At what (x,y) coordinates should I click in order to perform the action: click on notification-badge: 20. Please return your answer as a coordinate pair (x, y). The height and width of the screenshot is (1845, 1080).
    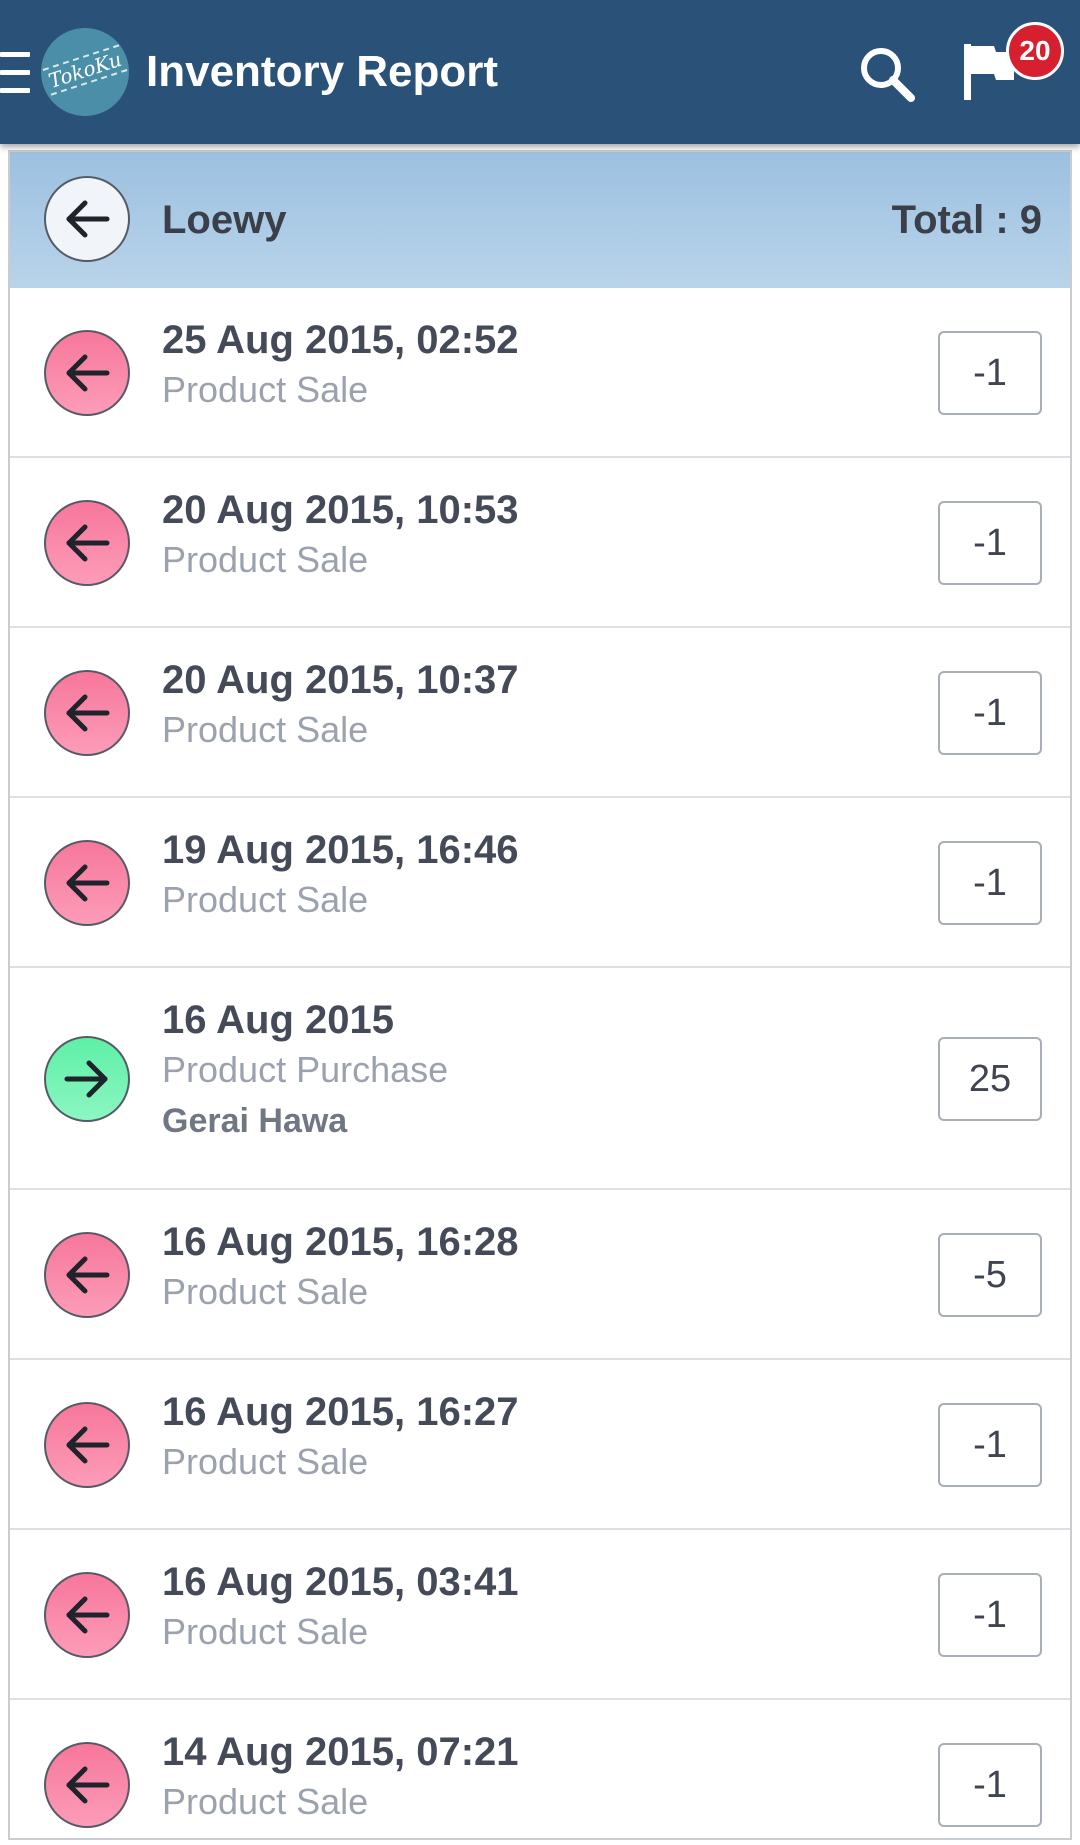
    Looking at the image, I should click on (1035, 51).